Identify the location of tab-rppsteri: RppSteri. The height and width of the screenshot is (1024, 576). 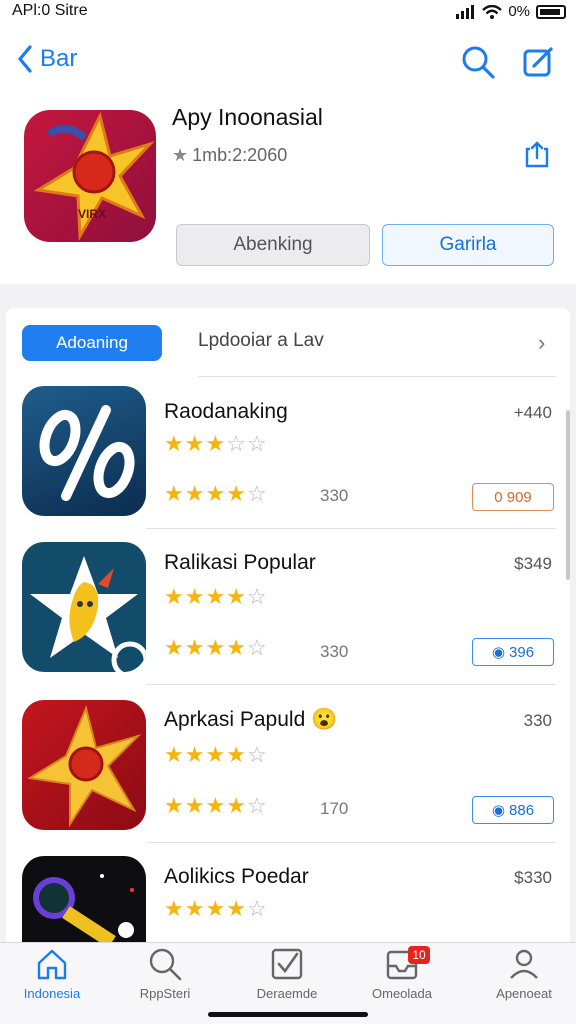
(165, 973).